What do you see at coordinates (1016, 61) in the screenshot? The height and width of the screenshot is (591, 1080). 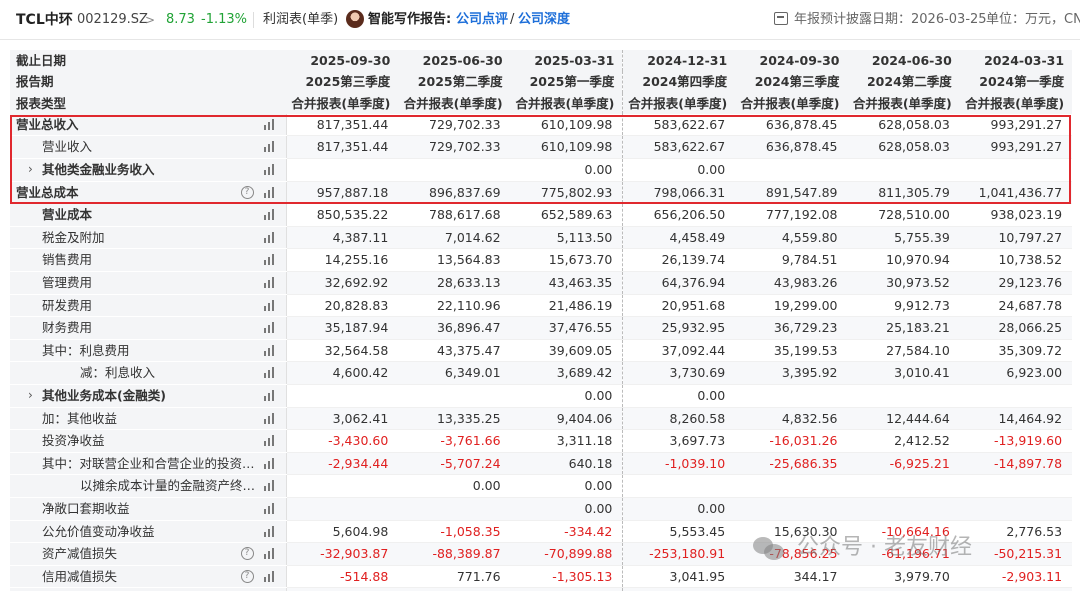 I see `header-cell-date: 2024-03-31` at bounding box center [1016, 61].